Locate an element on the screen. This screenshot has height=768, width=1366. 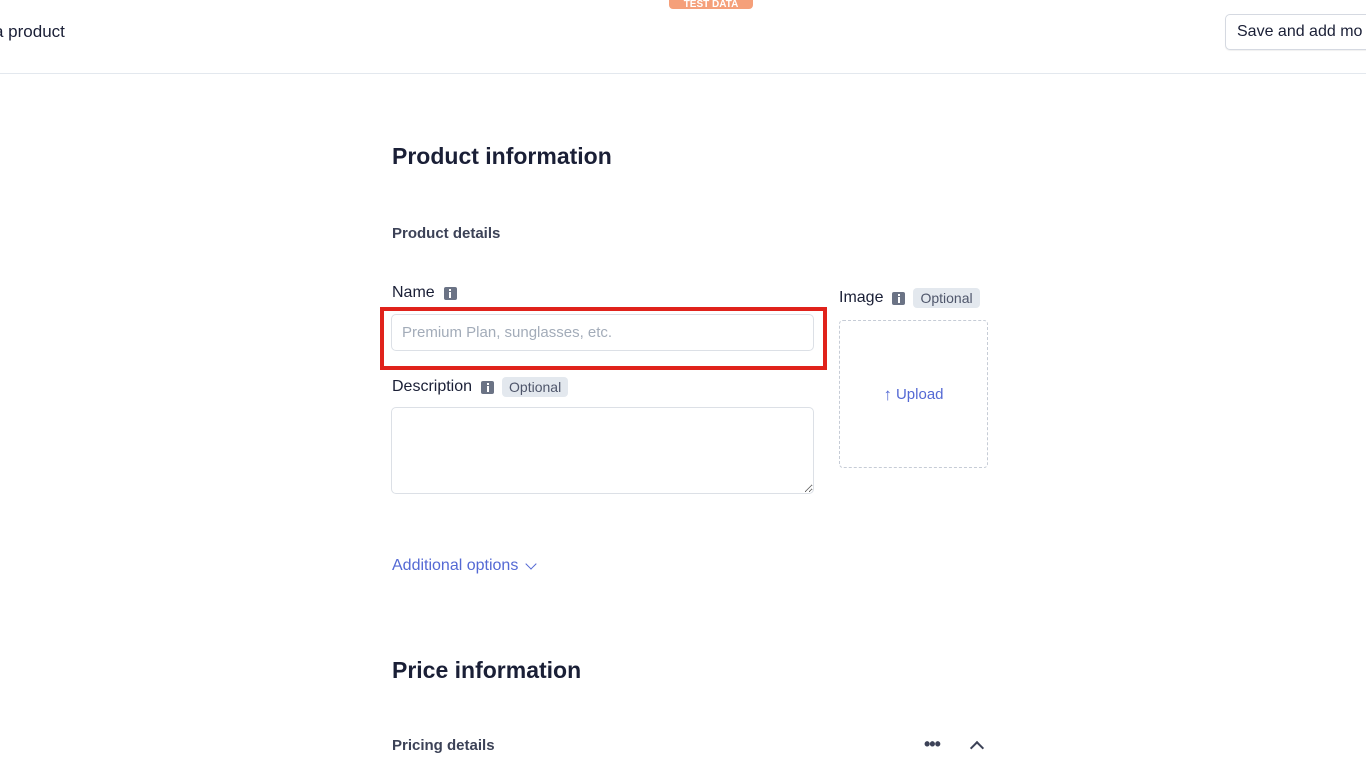
chevron-down-icon is located at coordinates (531, 564).